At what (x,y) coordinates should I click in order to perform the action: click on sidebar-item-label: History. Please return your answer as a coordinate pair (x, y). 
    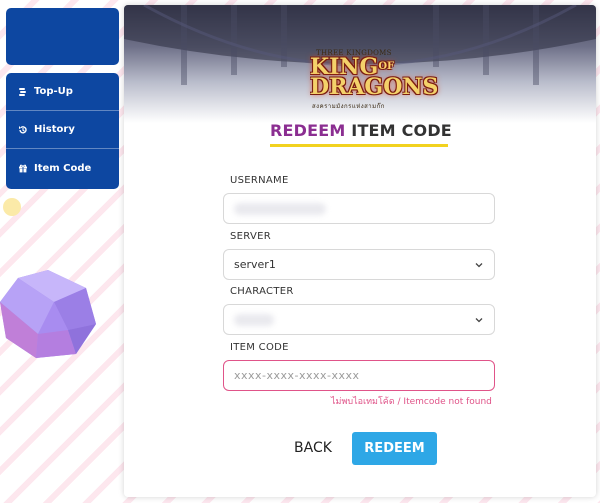
    Looking at the image, I should click on (54, 129).